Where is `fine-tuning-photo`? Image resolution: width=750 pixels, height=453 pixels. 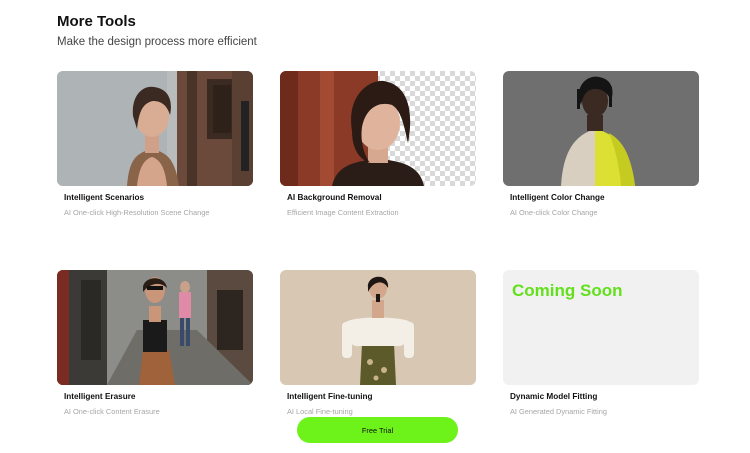 fine-tuning-photo is located at coordinates (378, 327).